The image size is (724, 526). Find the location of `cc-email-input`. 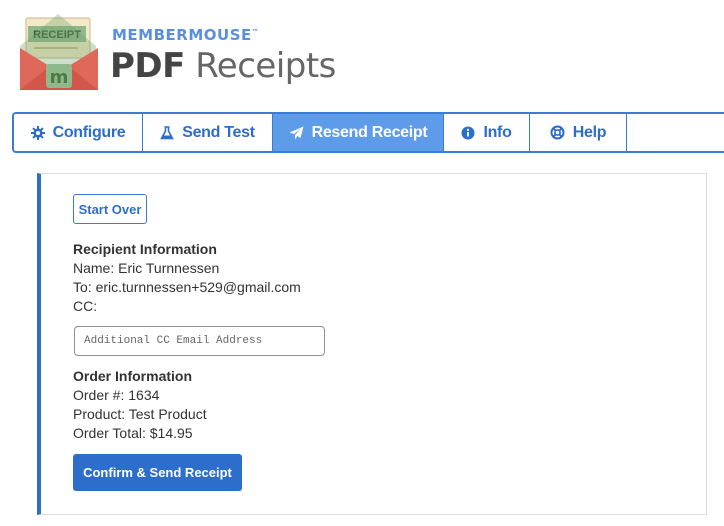

cc-email-input is located at coordinates (199, 341).